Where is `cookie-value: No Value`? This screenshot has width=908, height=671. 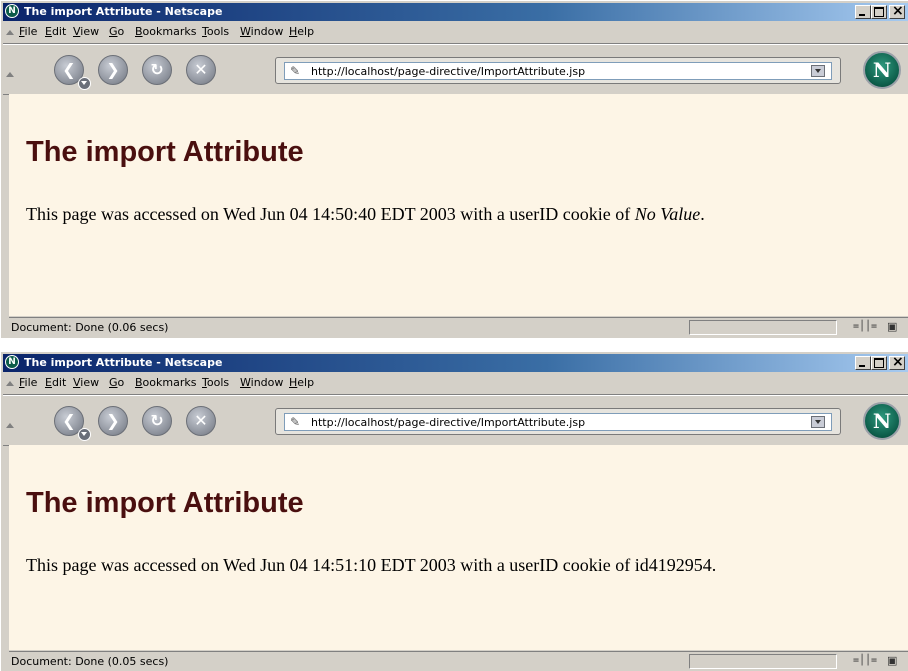 cookie-value: No Value is located at coordinates (667, 214).